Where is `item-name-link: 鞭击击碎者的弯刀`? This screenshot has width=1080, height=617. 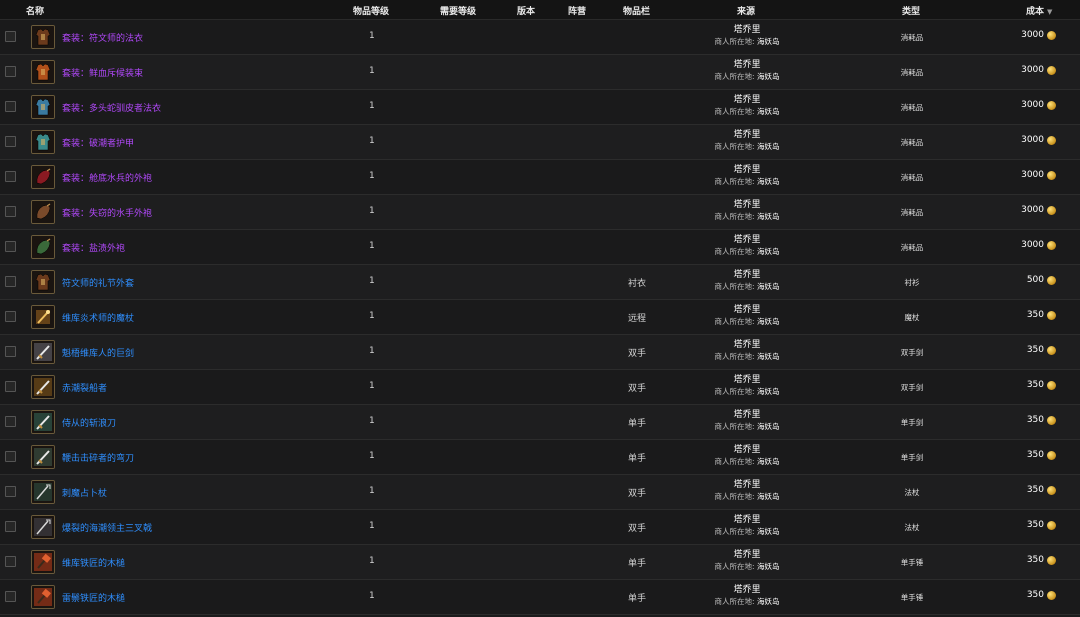
item-name-link: 鞭击击碎者的弯刀 is located at coordinates (98, 457).